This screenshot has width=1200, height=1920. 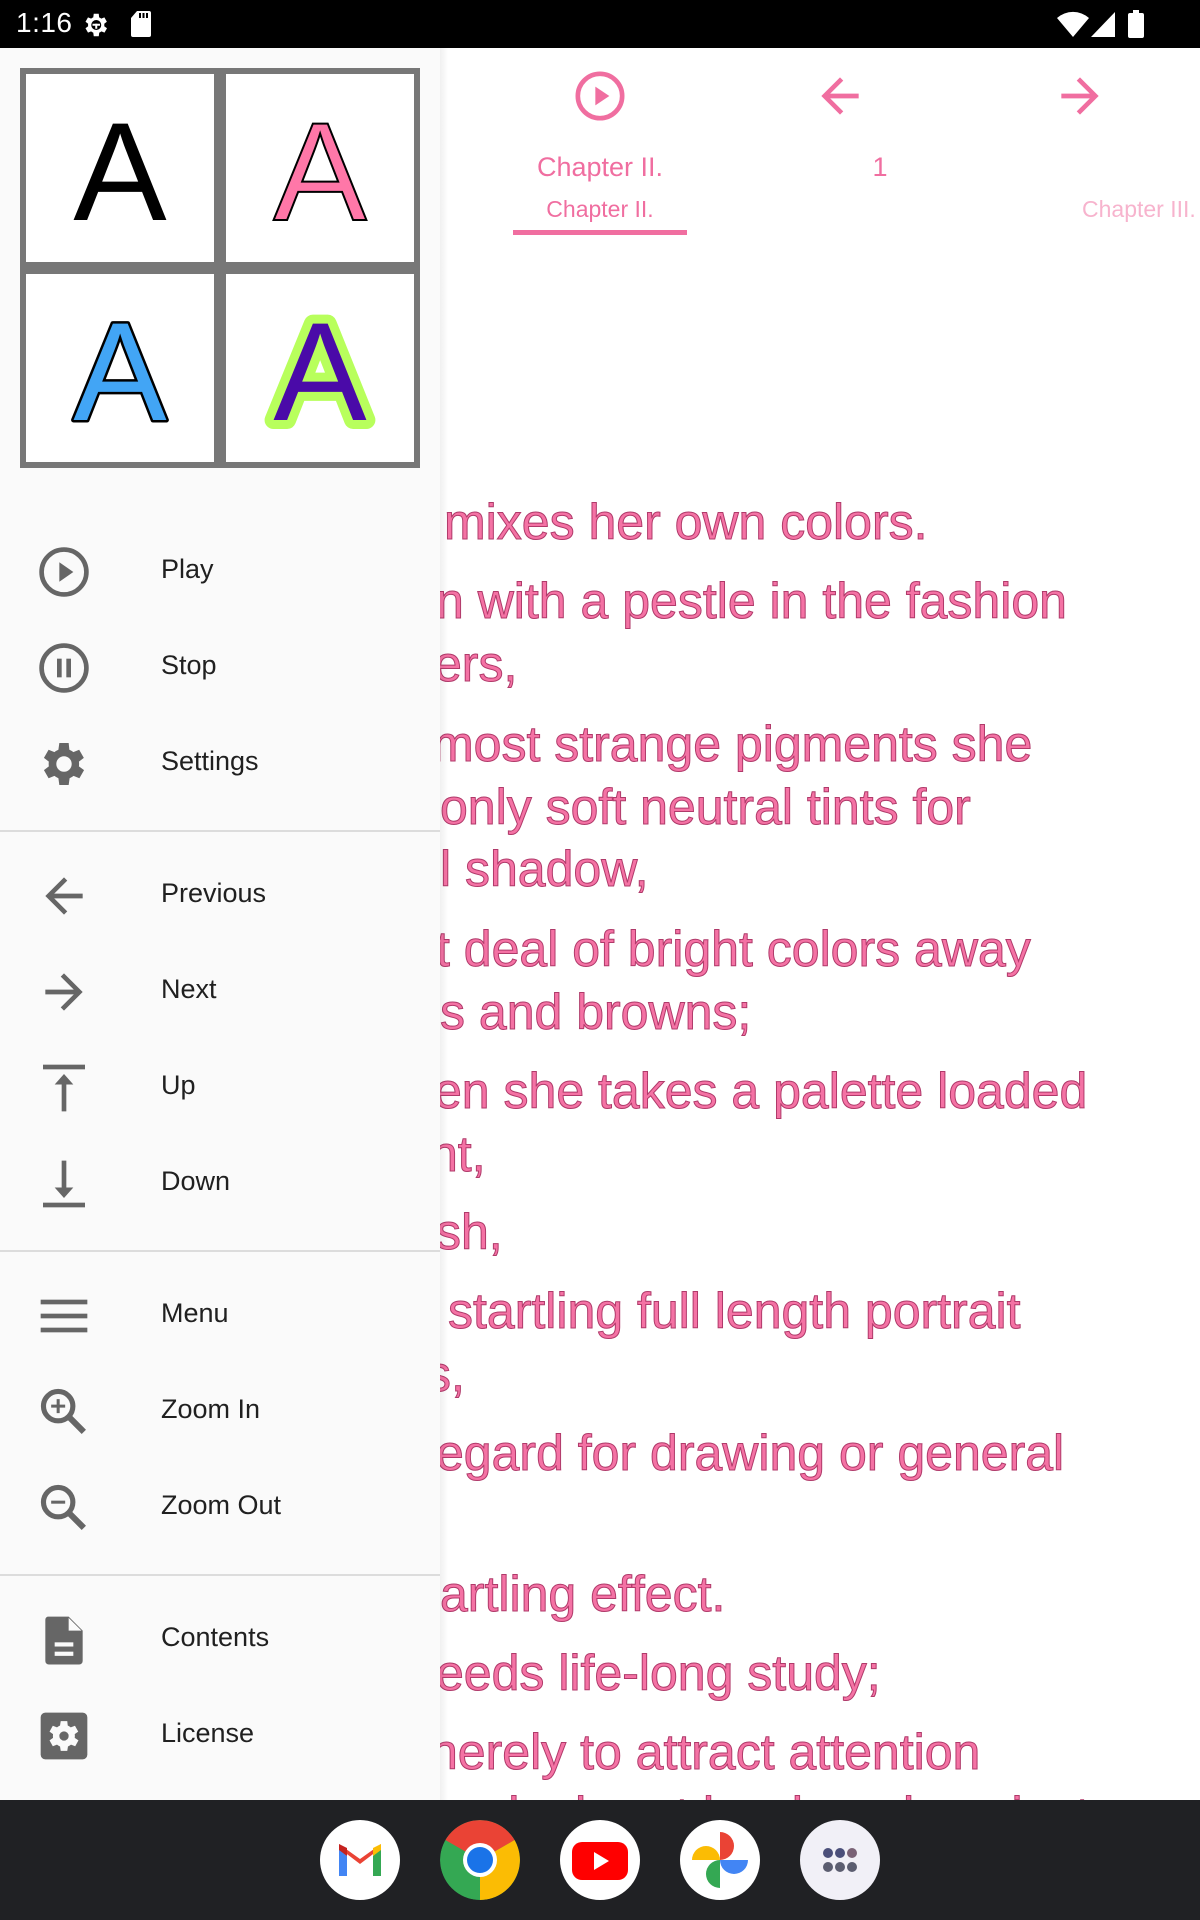 I want to click on tab-current-chapter: Chapter II. Chapter II., so click(x=600, y=148).